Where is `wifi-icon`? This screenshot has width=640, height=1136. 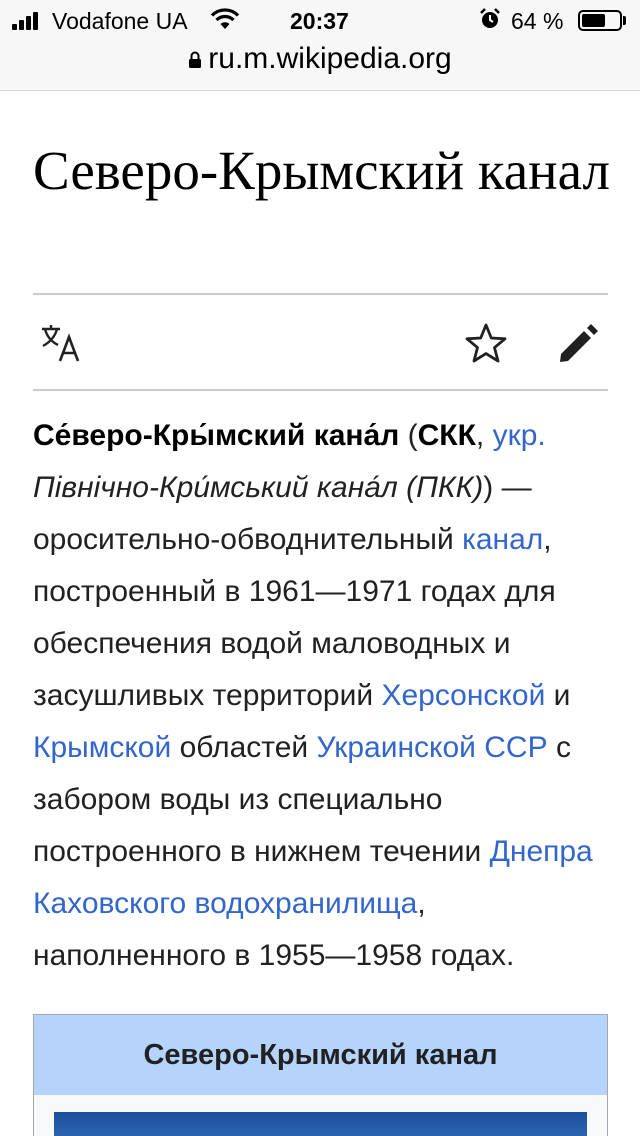 wifi-icon is located at coordinates (225, 18).